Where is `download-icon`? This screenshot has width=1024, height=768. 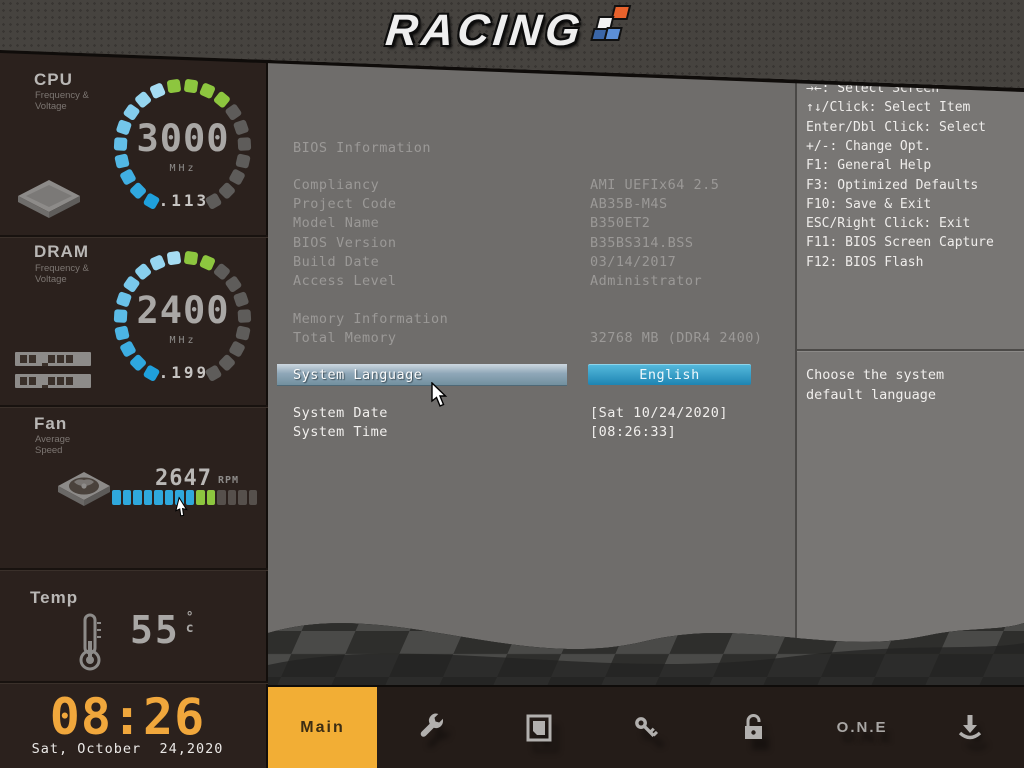
download-icon is located at coordinates (970, 726).